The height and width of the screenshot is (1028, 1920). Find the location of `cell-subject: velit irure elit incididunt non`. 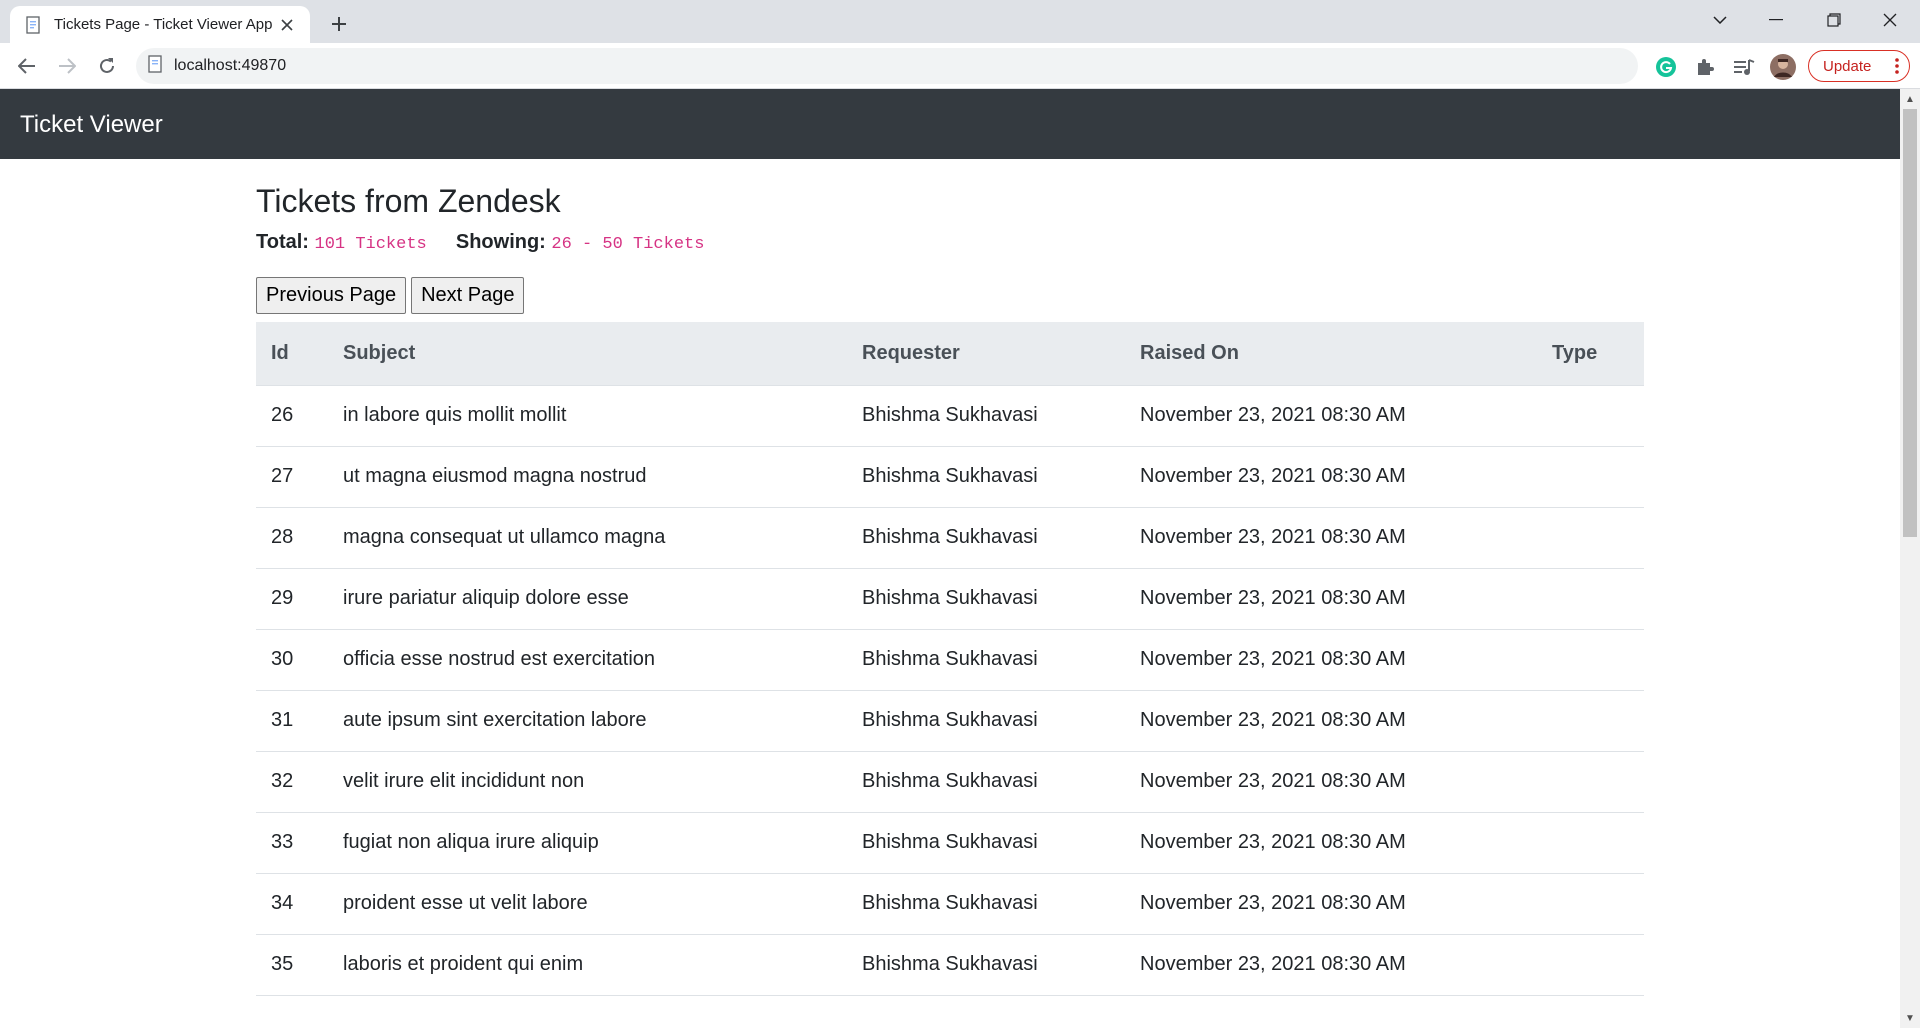

cell-subject: velit irure elit incididunt non is located at coordinates (587, 782).